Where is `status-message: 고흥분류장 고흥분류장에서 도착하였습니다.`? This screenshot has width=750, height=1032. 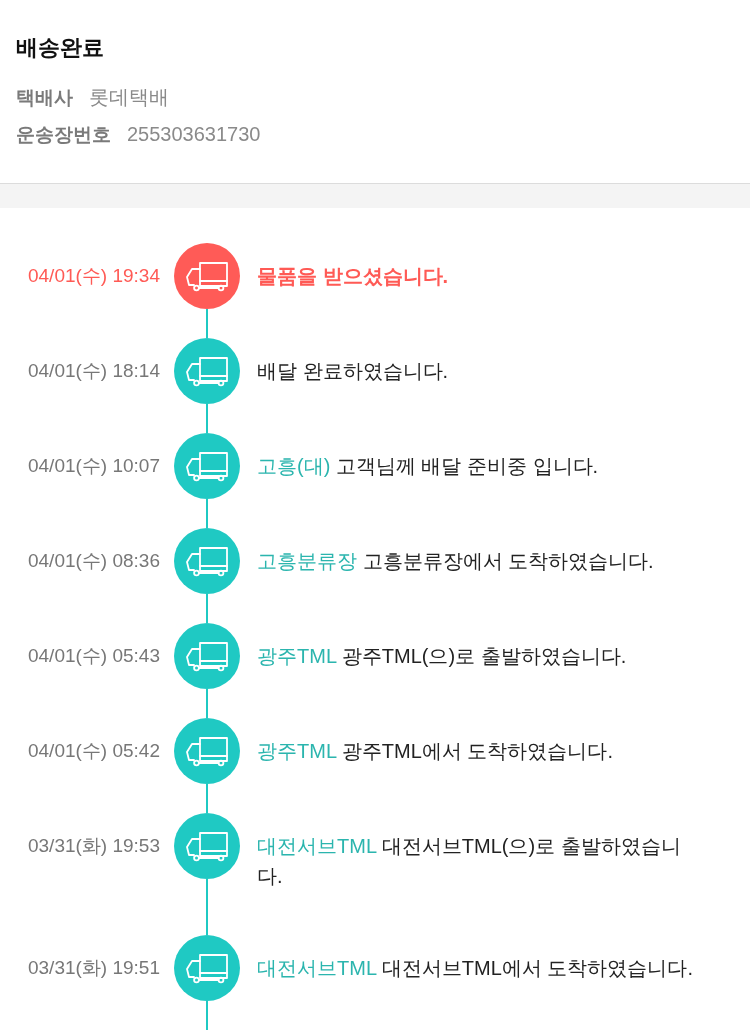
status-message: 고흥분류장 고흥분류장에서 도착하였습니다. is located at coordinates (456, 561).